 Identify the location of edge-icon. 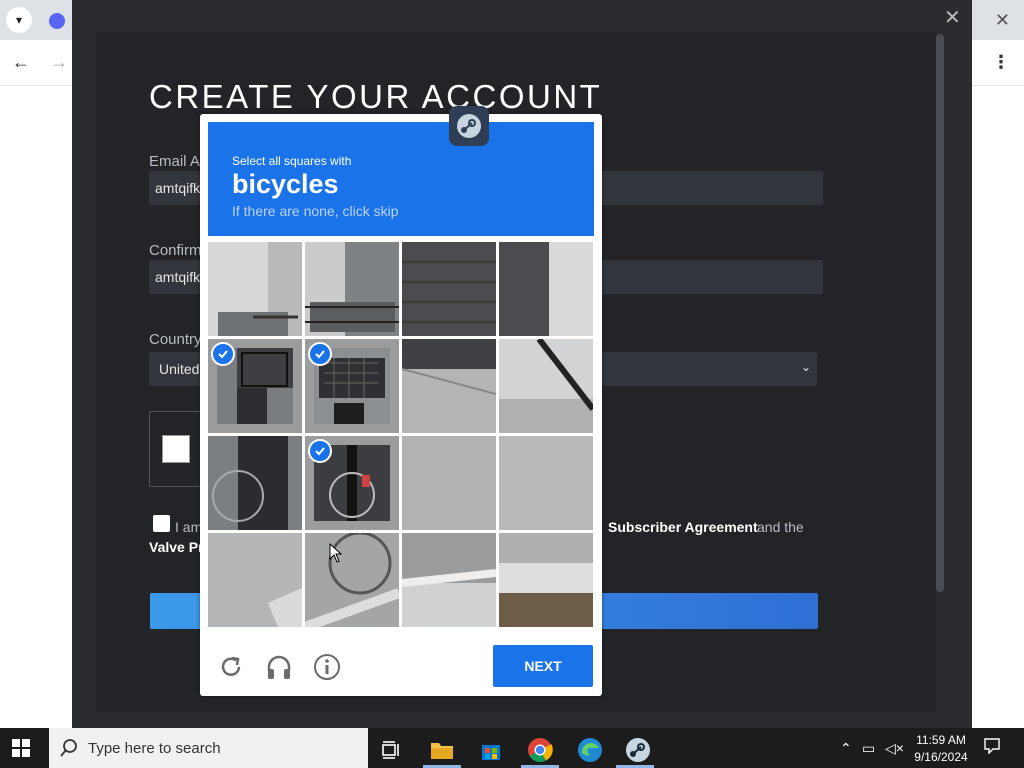
(590, 750).